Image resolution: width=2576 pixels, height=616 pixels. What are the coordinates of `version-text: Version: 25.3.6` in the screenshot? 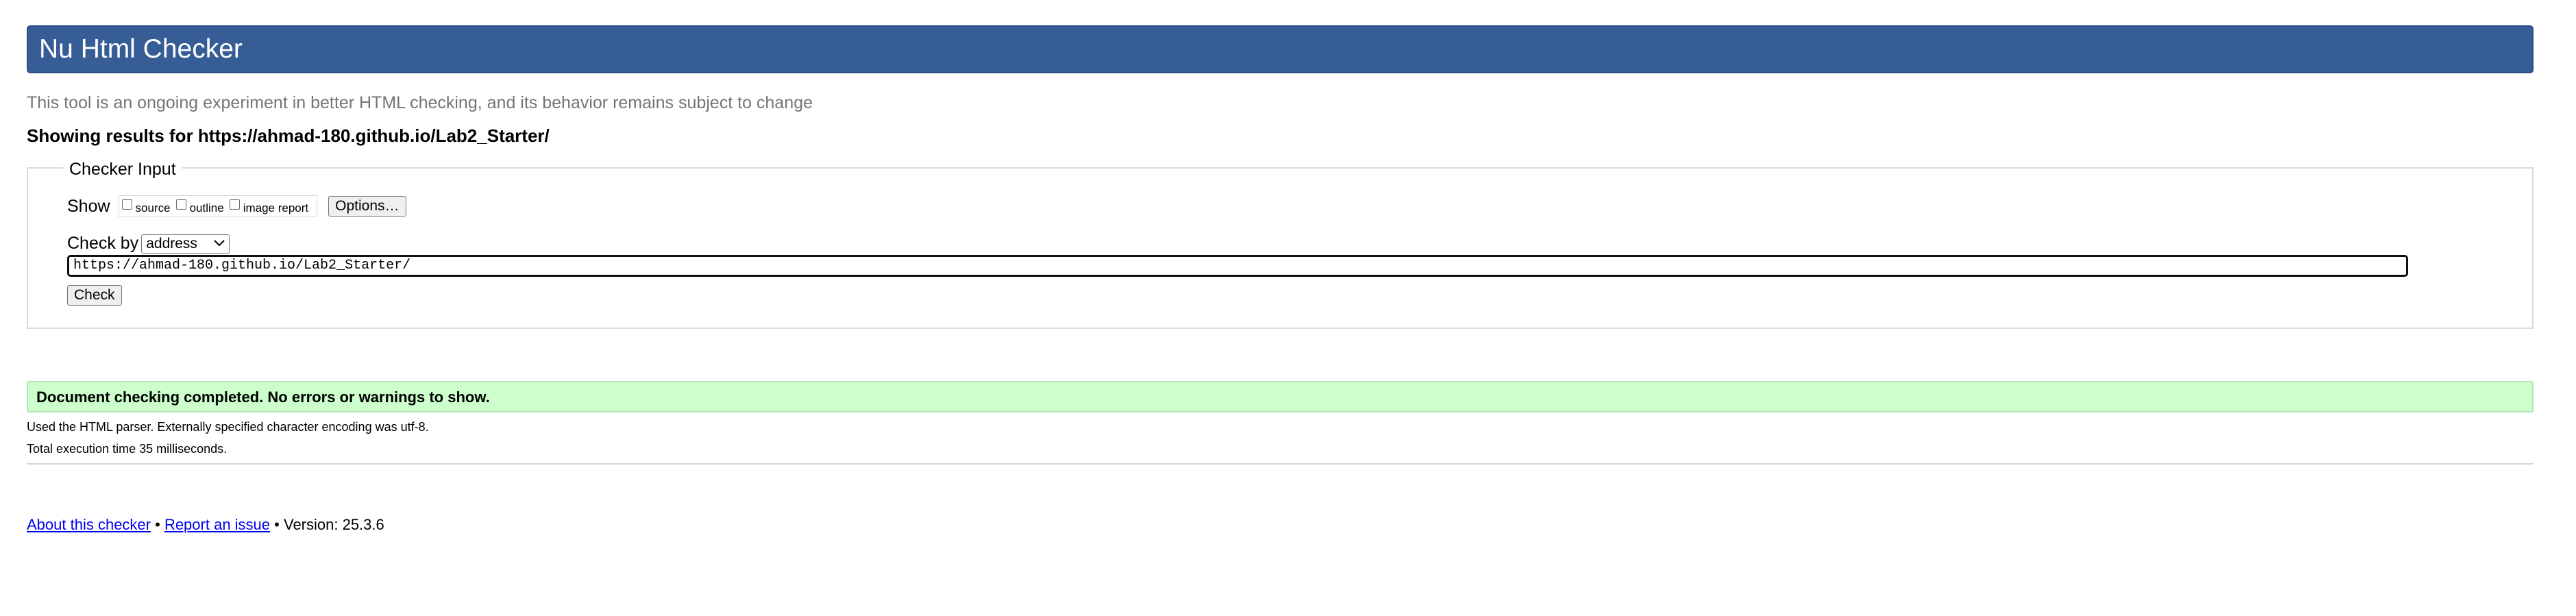 It's located at (334, 524).